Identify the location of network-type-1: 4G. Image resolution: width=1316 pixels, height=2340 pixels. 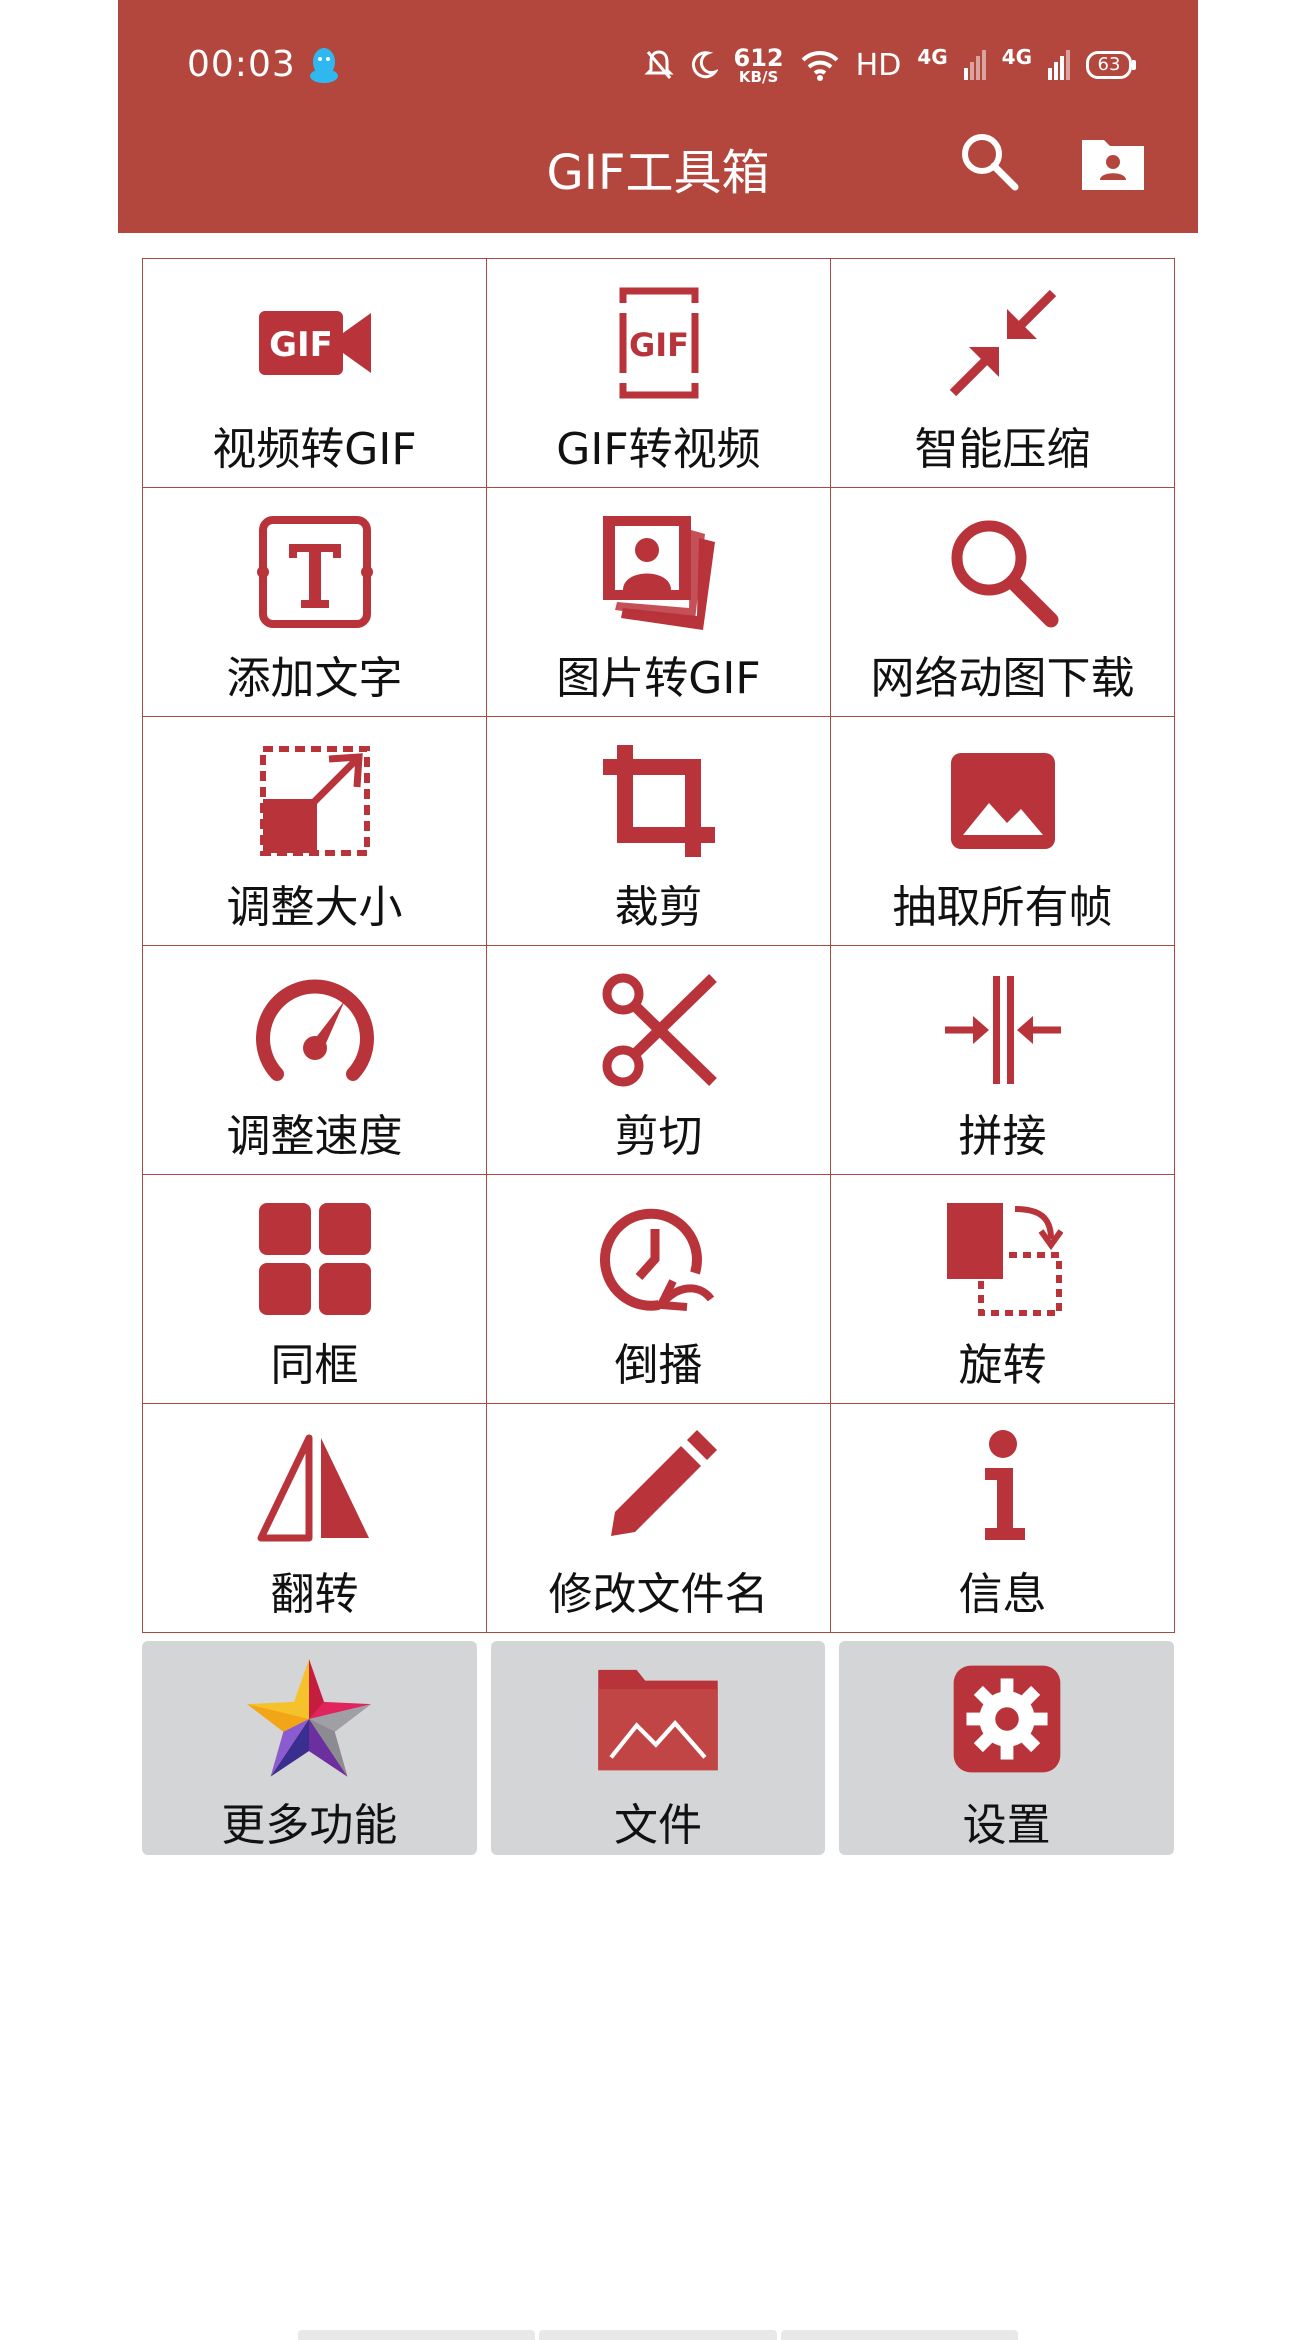
(932, 57).